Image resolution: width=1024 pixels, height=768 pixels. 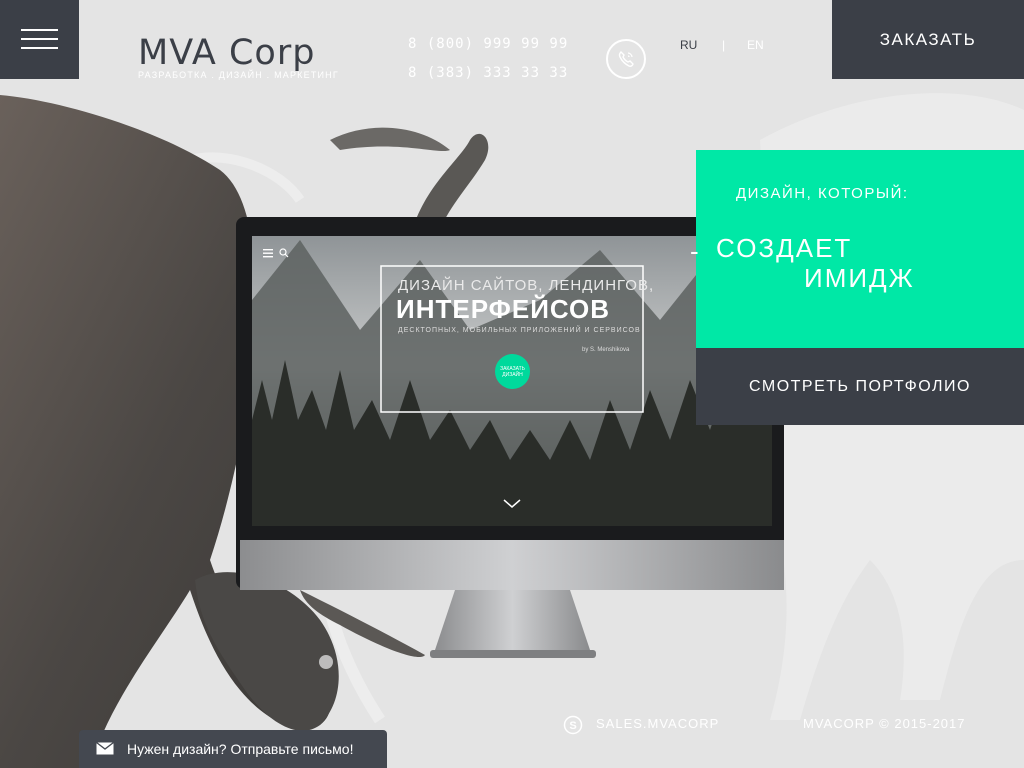 What do you see at coordinates (105, 748) in the screenshot?
I see `envelope-icon` at bounding box center [105, 748].